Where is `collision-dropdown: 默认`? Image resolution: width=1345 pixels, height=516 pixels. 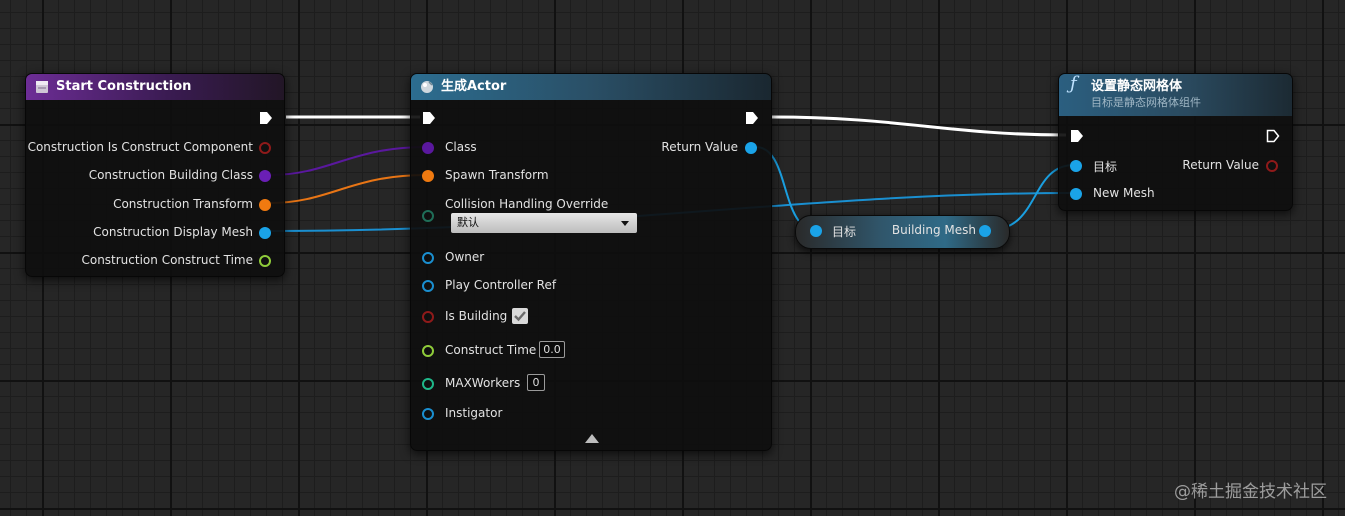 collision-dropdown: 默认 is located at coordinates (544, 223).